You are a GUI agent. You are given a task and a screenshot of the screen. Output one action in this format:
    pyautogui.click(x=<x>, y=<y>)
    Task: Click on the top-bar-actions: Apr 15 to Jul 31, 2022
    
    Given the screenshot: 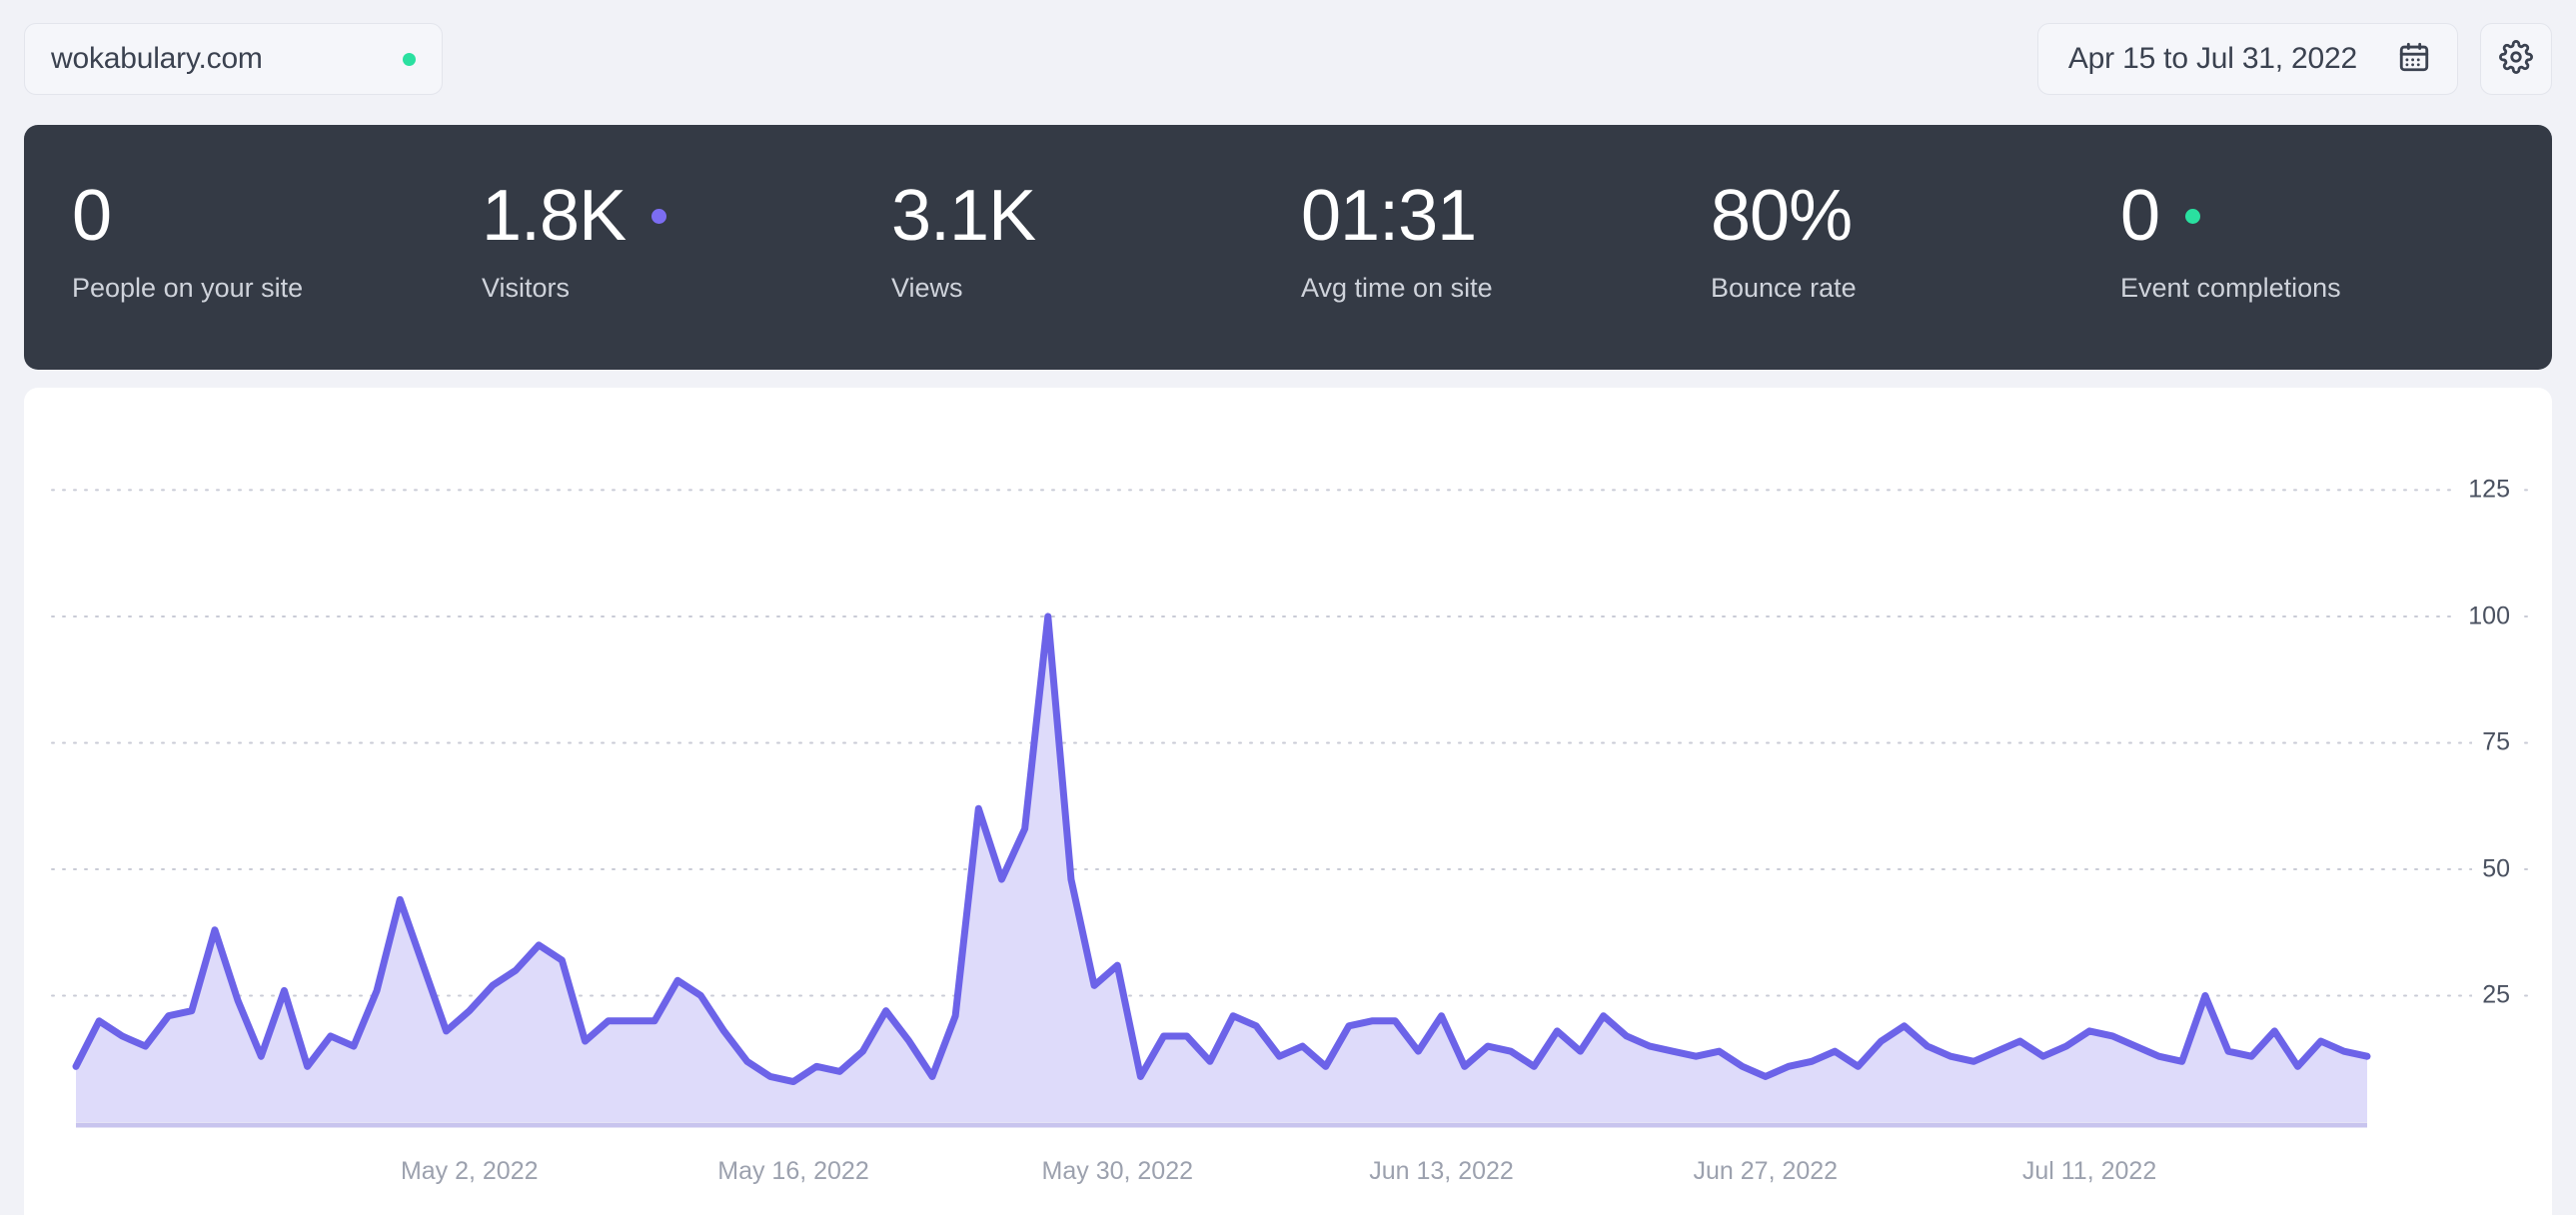 What is the action you would take?
    pyautogui.click(x=2294, y=59)
    